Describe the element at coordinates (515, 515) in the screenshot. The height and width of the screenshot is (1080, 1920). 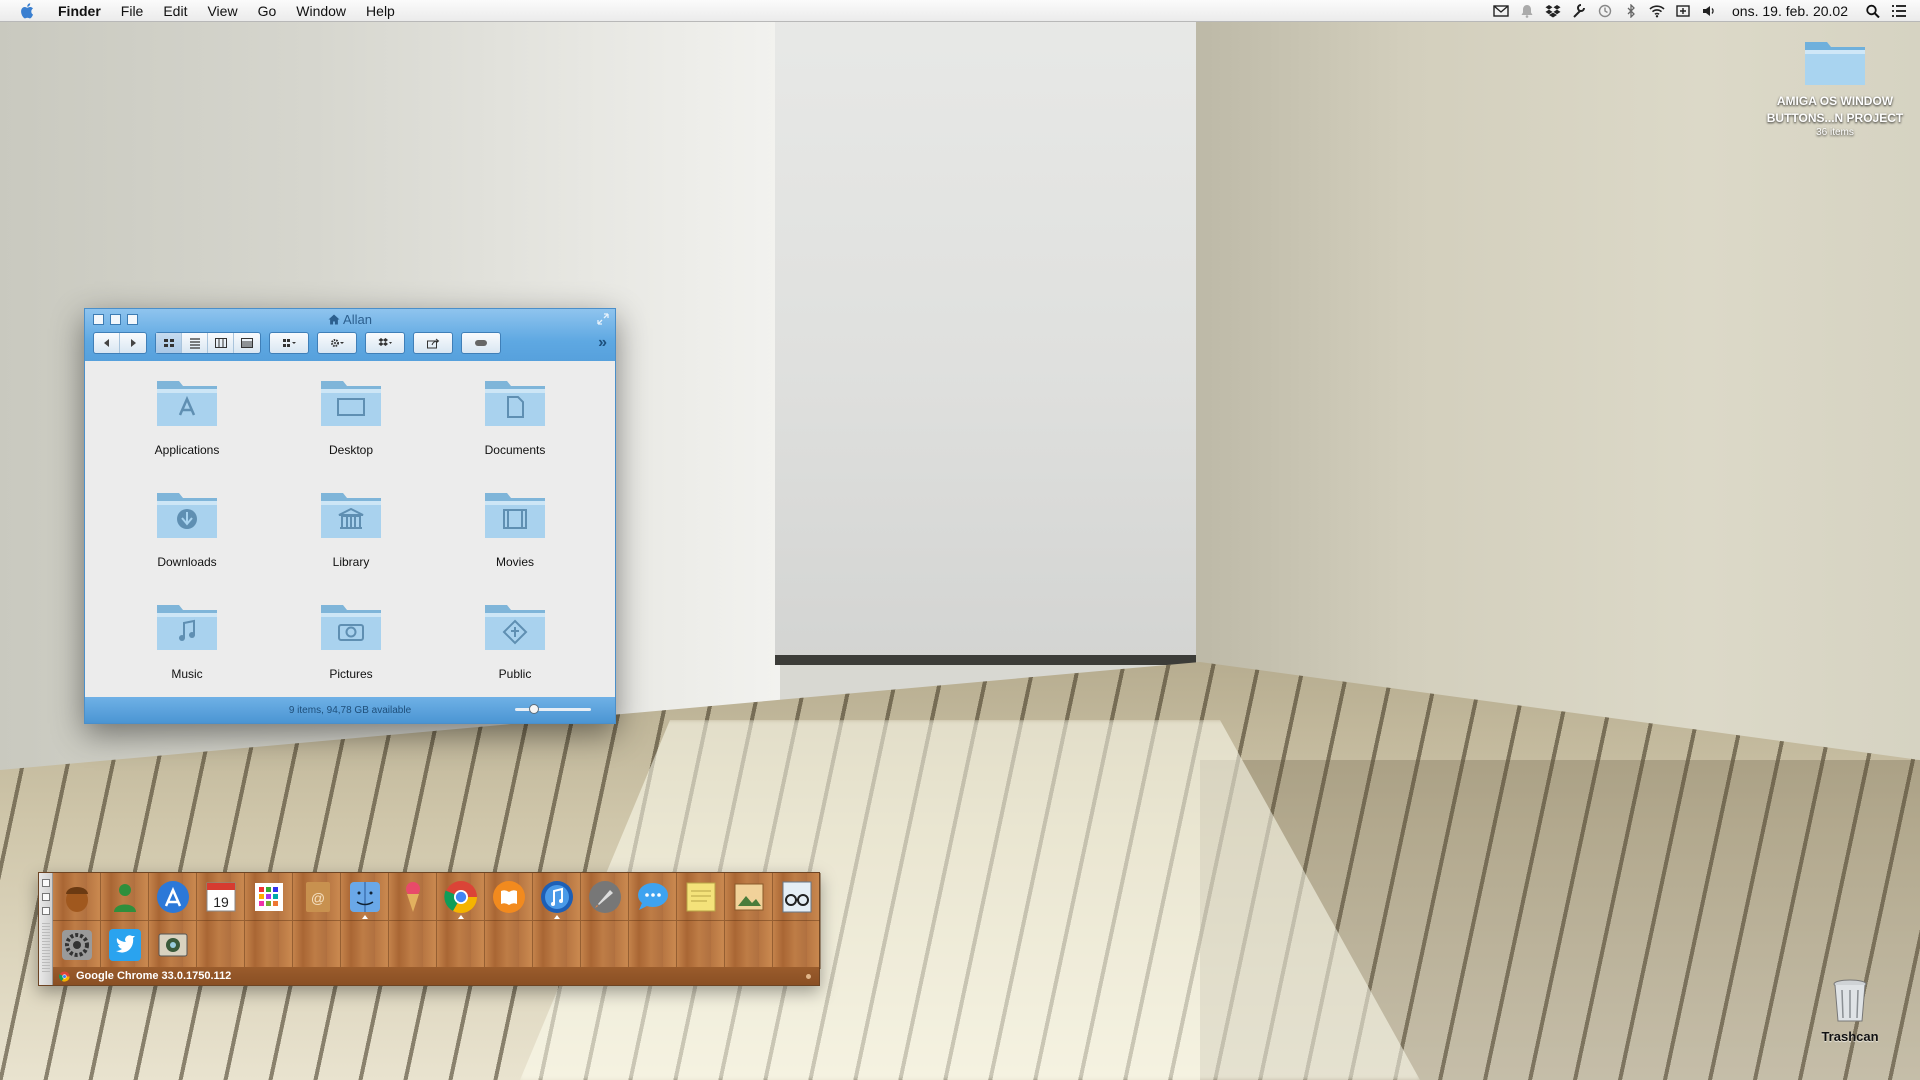
I see `movies-folder-icon` at that location.